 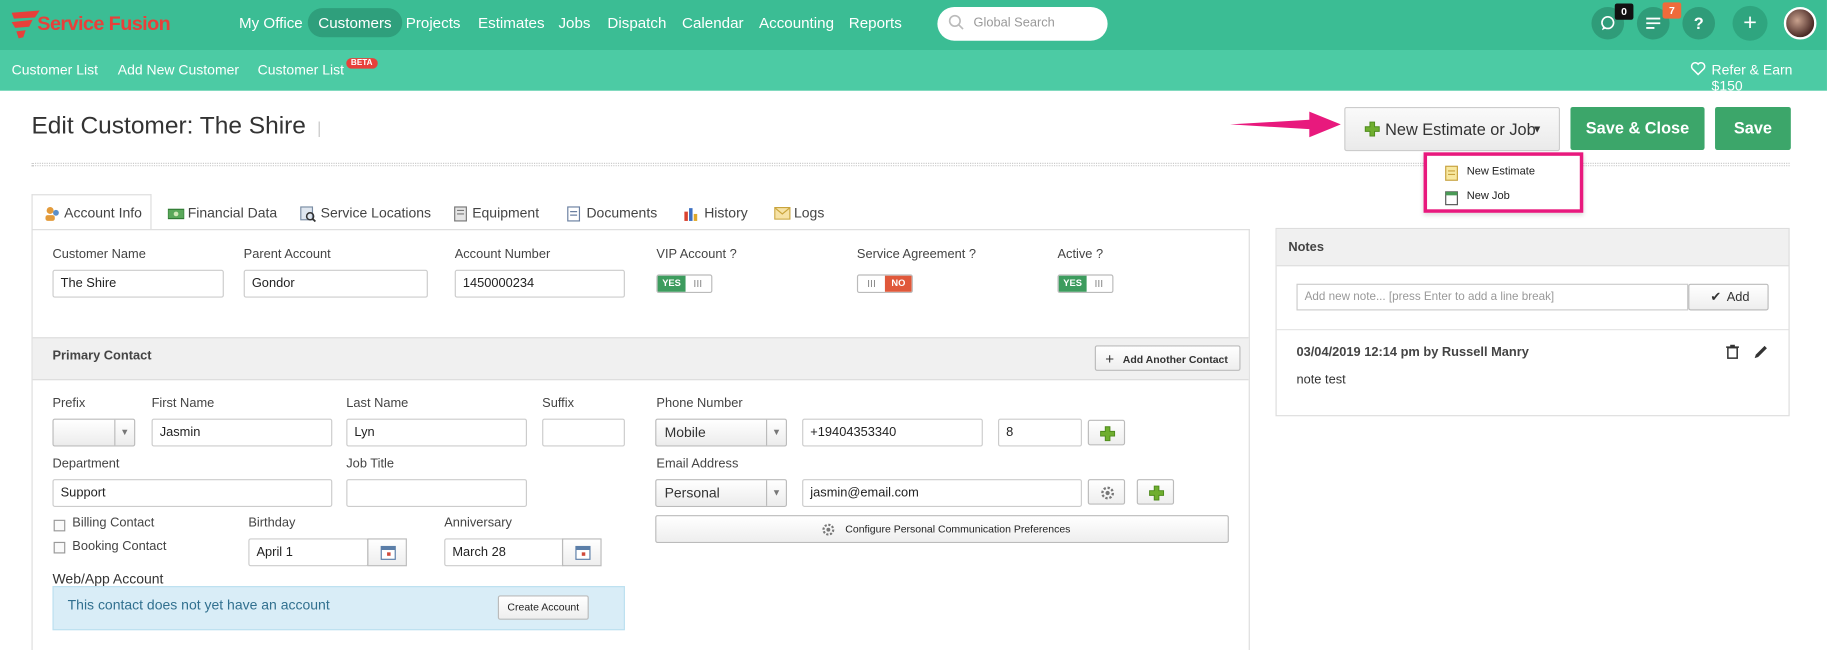 What do you see at coordinates (376, 212) in the screenshot?
I see `tab-service-locations: Service Locations` at bounding box center [376, 212].